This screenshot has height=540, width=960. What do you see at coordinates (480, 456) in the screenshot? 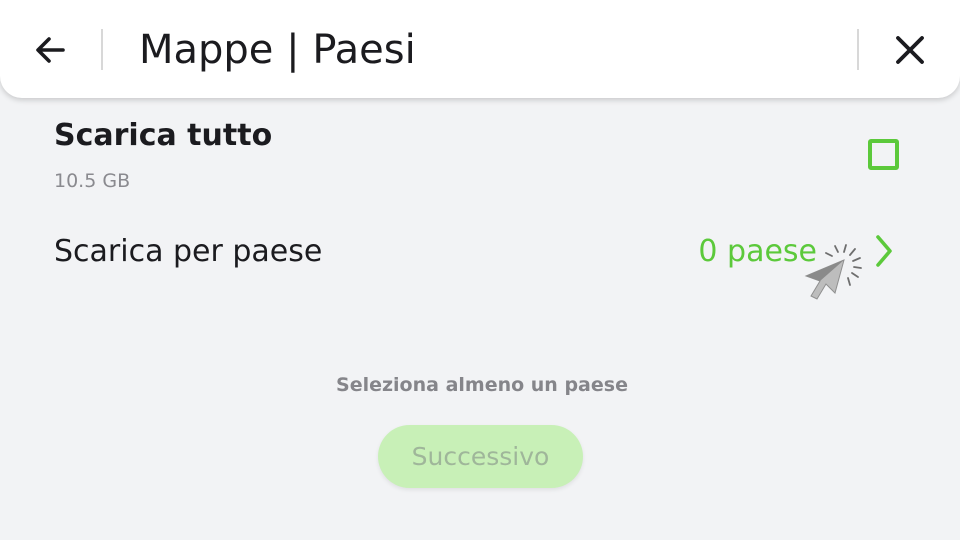
I see `next-button: Successivo` at bounding box center [480, 456].